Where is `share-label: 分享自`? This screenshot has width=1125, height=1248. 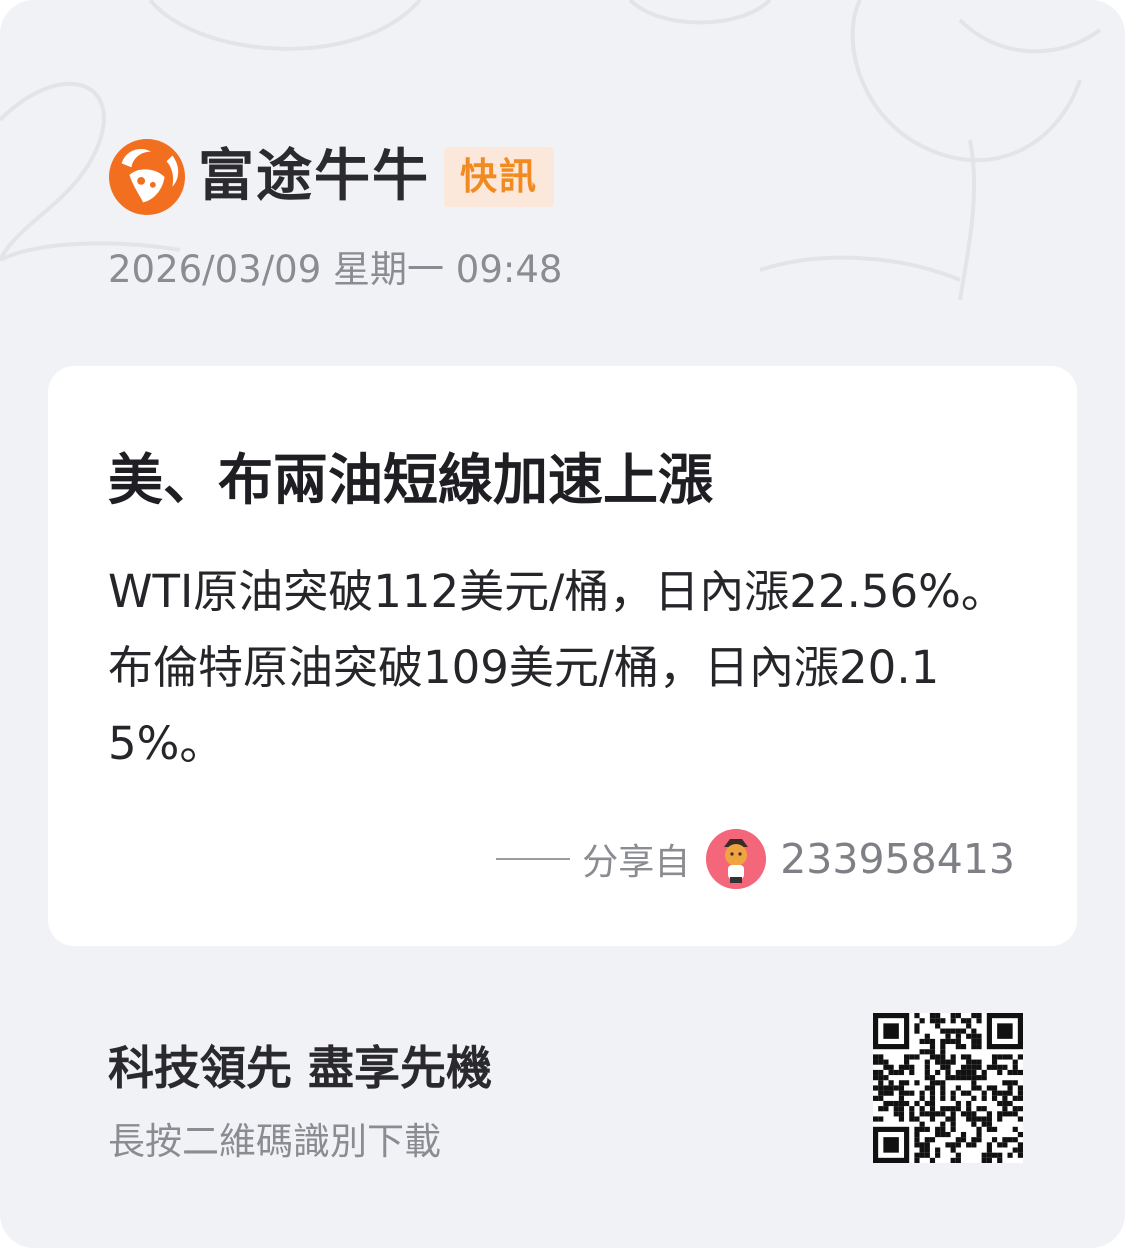 share-label: 分享自 is located at coordinates (636, 862).